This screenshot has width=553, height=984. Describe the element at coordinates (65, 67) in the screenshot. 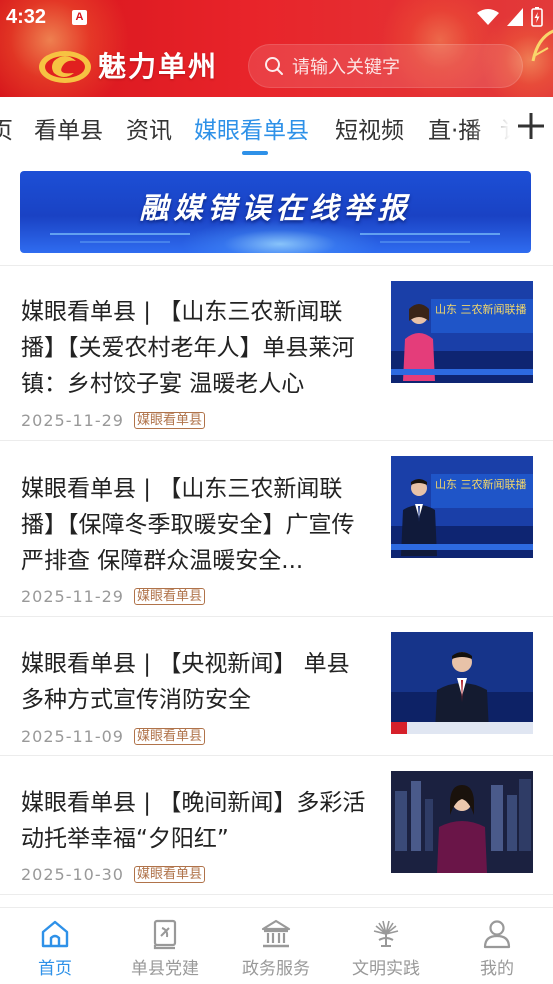

I see `app-logo-icon` at that location.